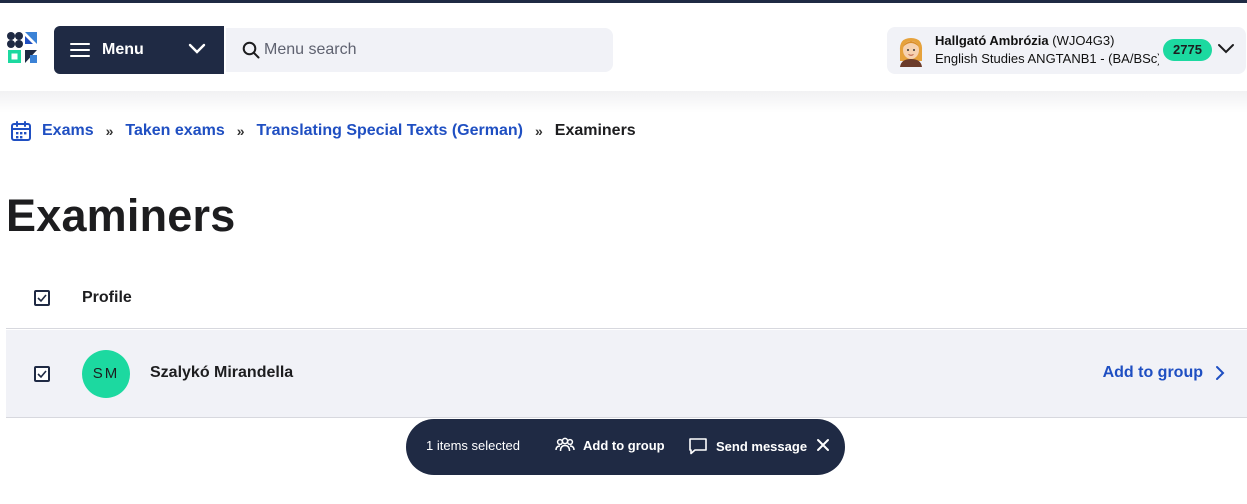 The height and width of the screenshot is (504, 1247). Describe the element at coordinates (762, 446) in the screenshot. I see `send-message-label: Send message` at that location.